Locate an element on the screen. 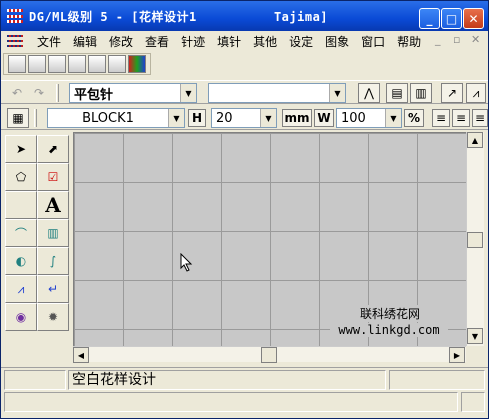 The image size is (489, 419). minimize-button: _ is located at coordinates (429, 18).